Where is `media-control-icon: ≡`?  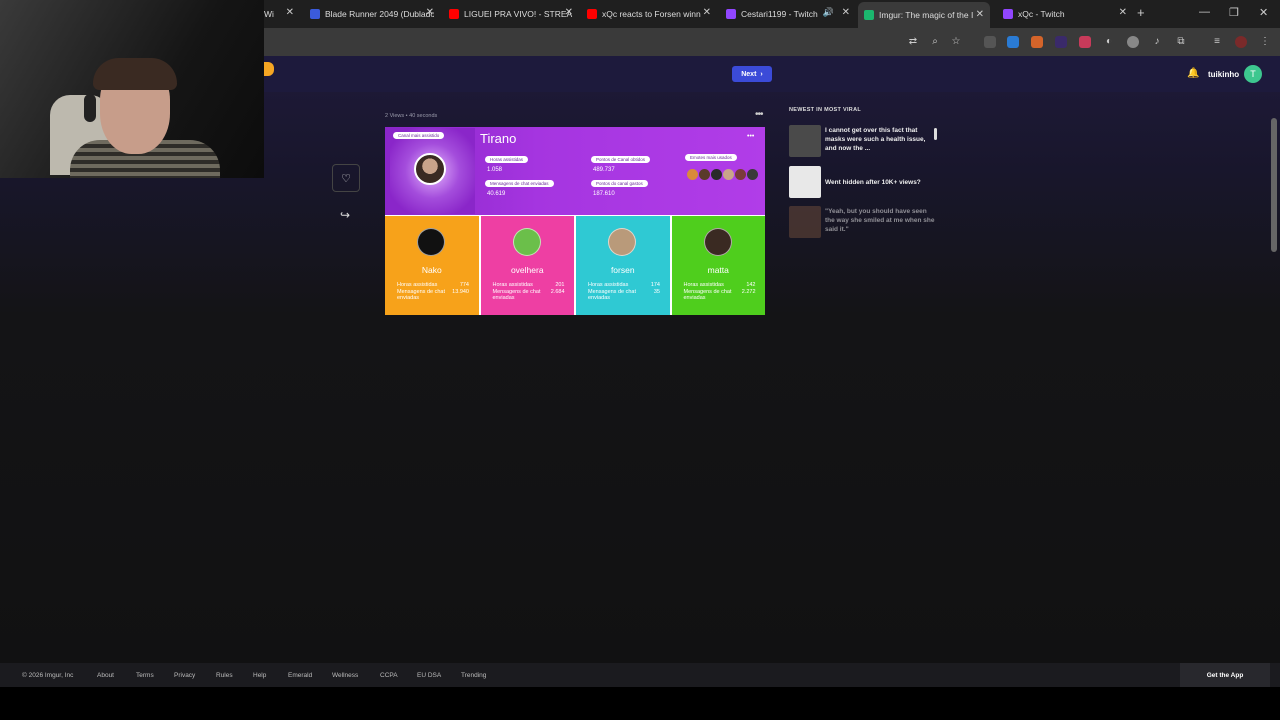
media-control-icon: ≡ is located at coordinates (1217, 42).